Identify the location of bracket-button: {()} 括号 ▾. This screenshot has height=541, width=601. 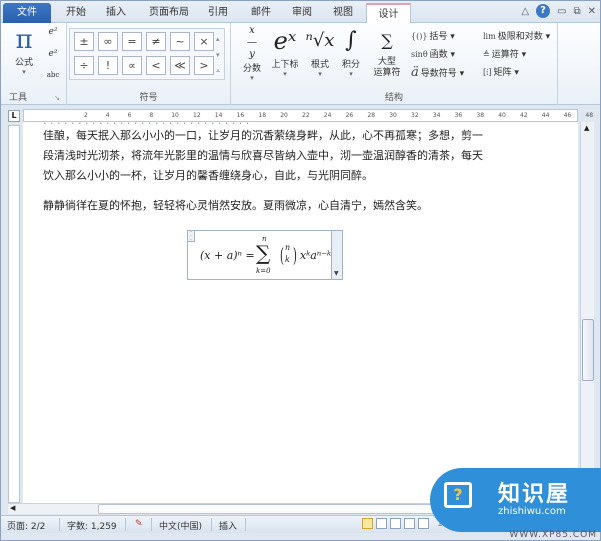
(433, 35).